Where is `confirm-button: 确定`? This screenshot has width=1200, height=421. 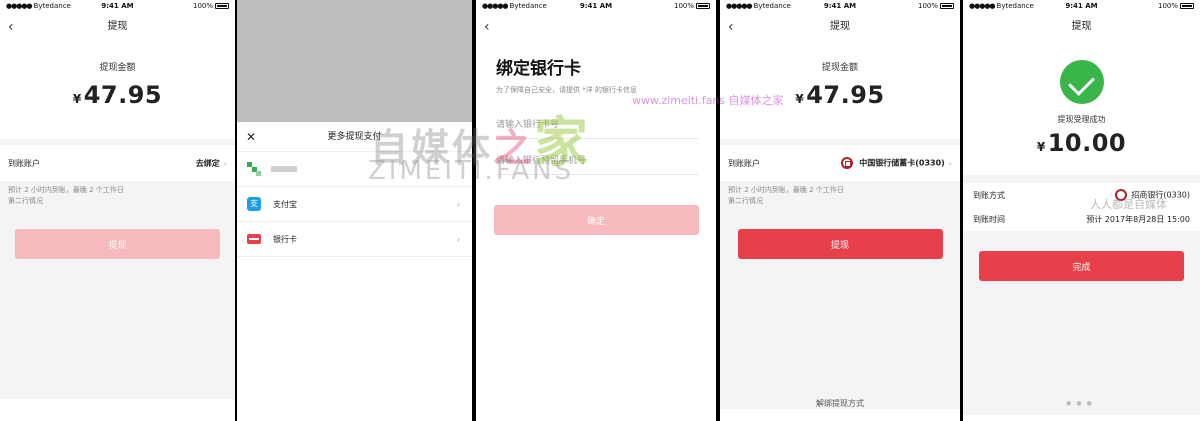
confirm-button: 确定 is located at coordinates (596, 220).